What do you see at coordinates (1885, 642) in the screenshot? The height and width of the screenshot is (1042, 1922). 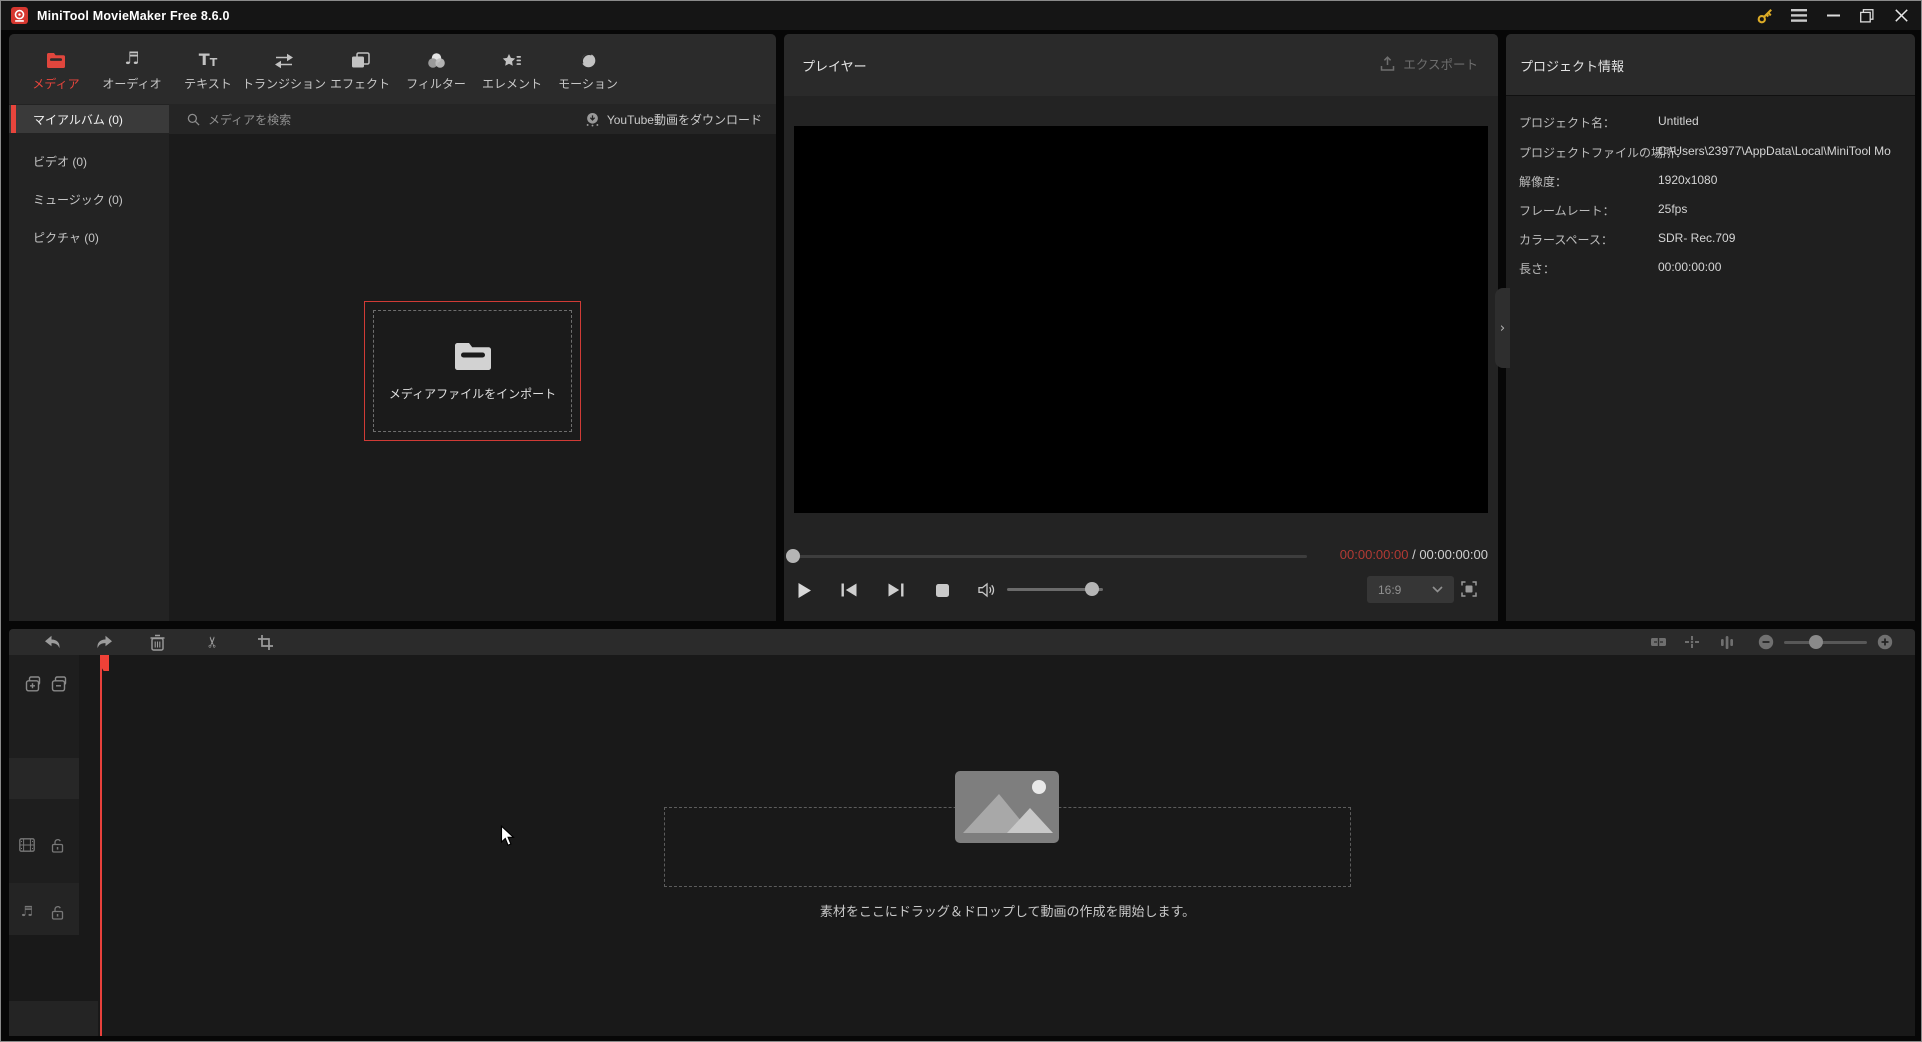 I see `zoom-in-button` at bounding box center [1885, 642].